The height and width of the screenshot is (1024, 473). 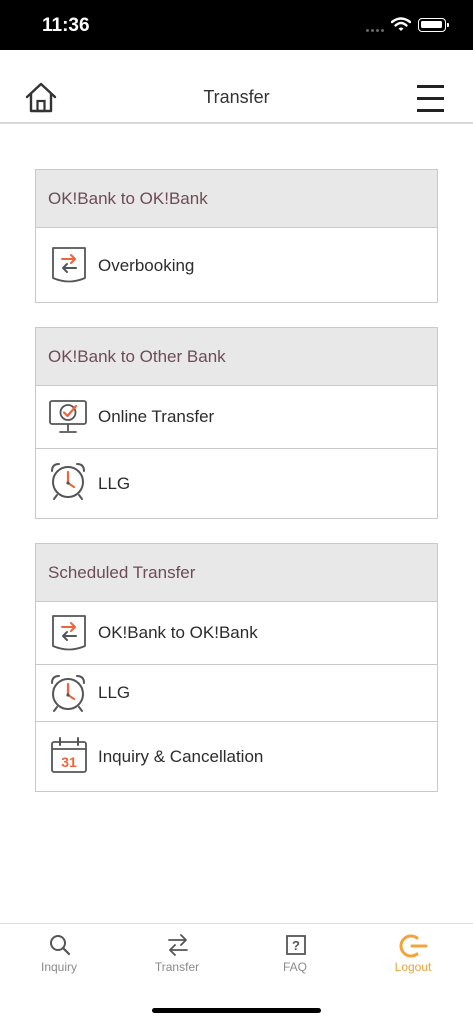 I want to click on menu-item-label: OK!Bank to OK!Bank, so click(x=178, y=632).